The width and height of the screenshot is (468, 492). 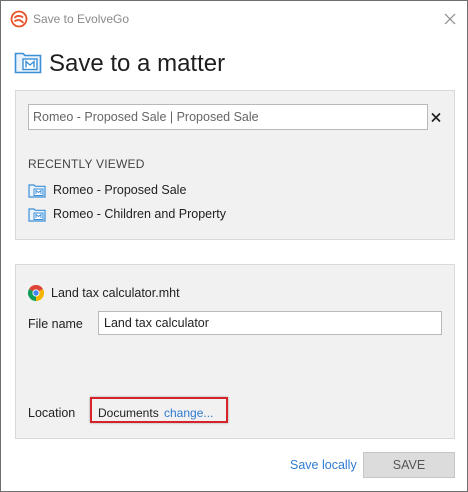 I want to click on file-name-input, so click(x=270, y=323).